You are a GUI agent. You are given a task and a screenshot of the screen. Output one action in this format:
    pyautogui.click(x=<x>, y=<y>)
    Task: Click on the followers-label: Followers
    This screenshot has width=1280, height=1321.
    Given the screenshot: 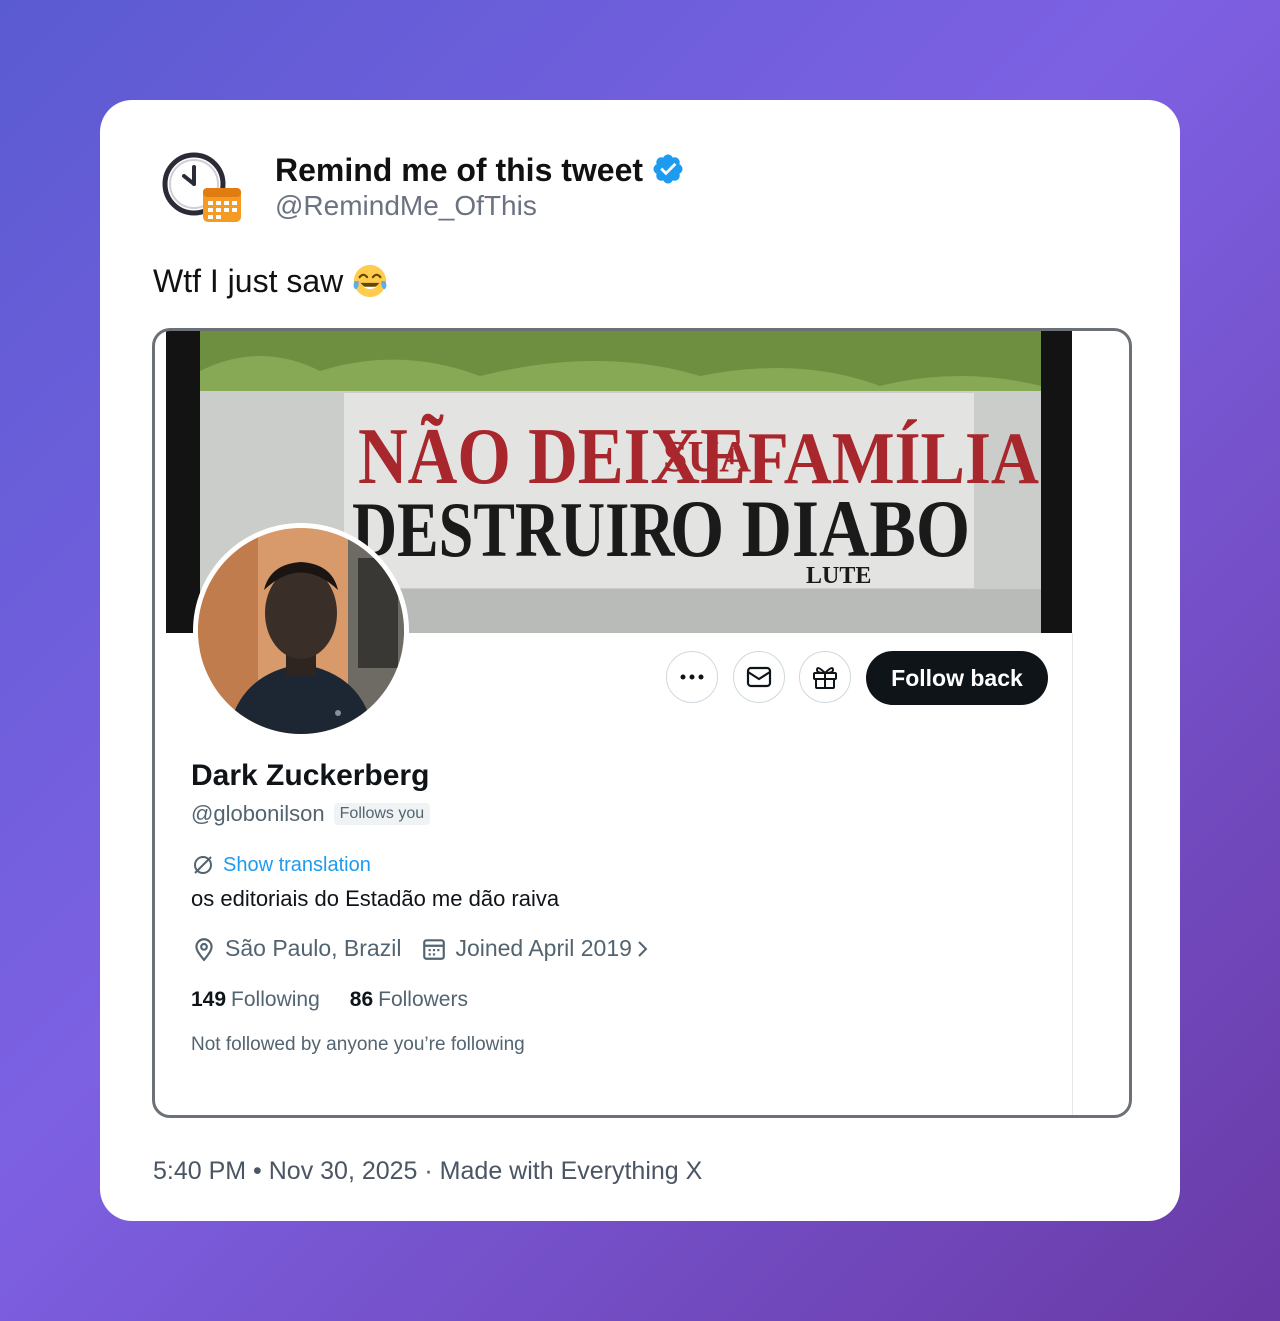 What is the action you would take?
    pyautogui.click(x=423, y=999)
    